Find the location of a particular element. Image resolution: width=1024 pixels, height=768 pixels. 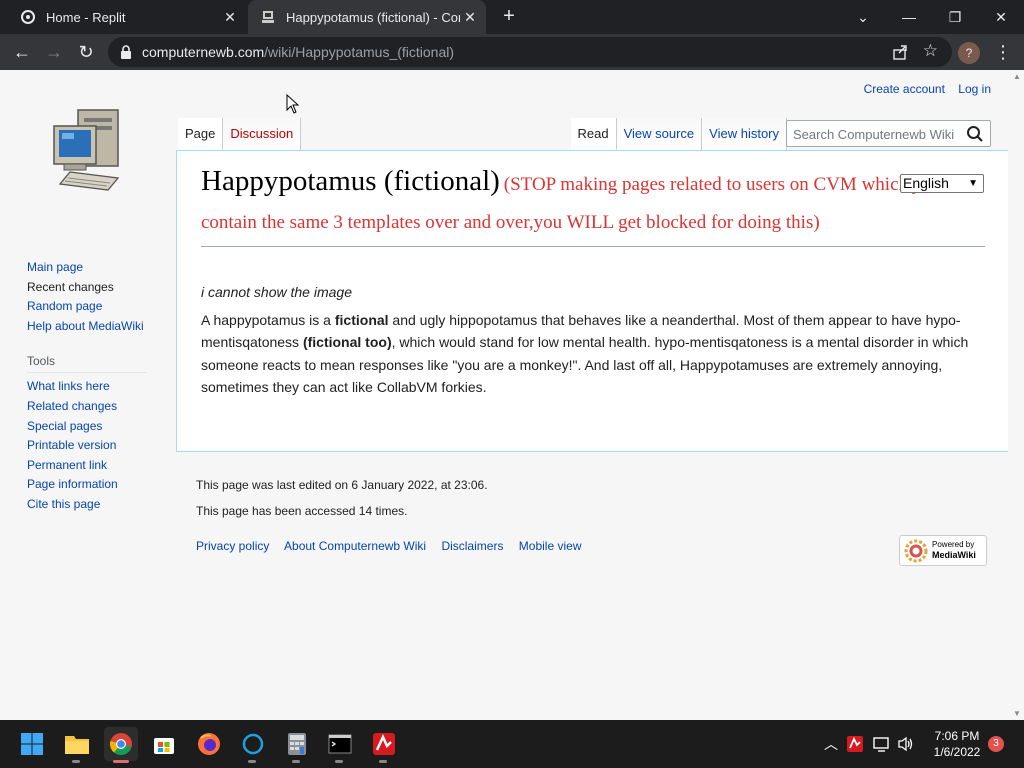

sidebar-item-cite-this-page: Cite this page is located at coordinates (92, 505).